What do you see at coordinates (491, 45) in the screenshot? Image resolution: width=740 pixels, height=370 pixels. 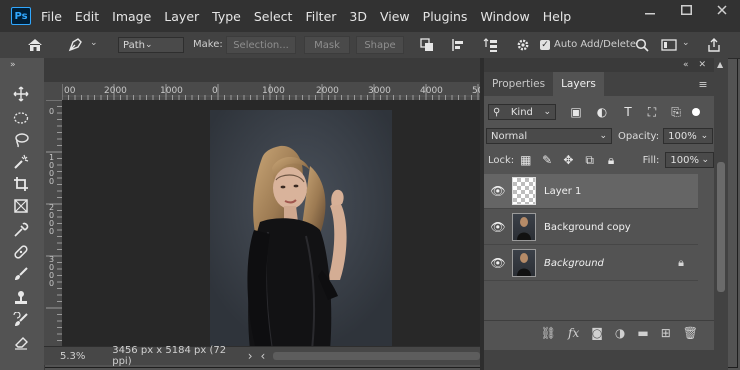 I see `path-arrangement-icon` at bounding box center [491, 45].